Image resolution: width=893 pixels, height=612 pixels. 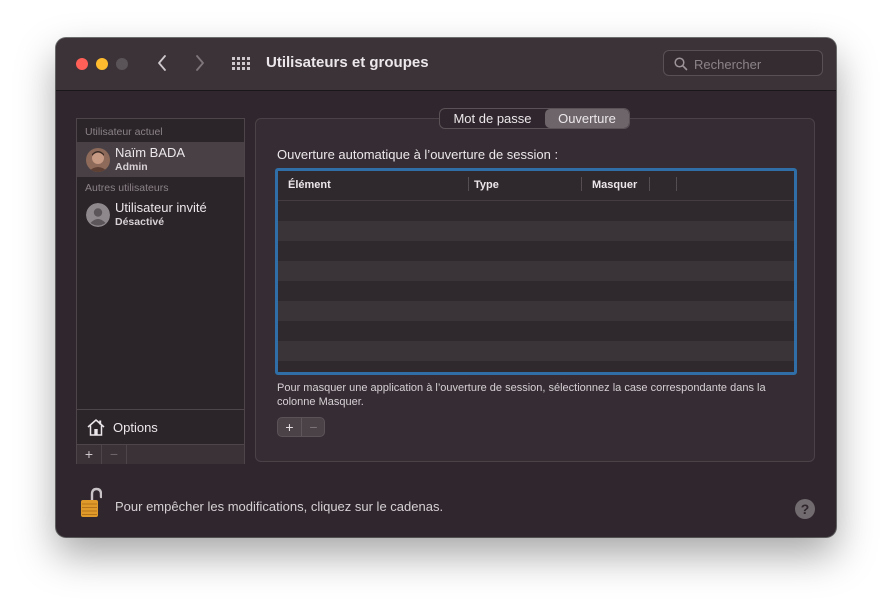 I want to click on login-items-add-remove: + −, so click(x=301, y=427).